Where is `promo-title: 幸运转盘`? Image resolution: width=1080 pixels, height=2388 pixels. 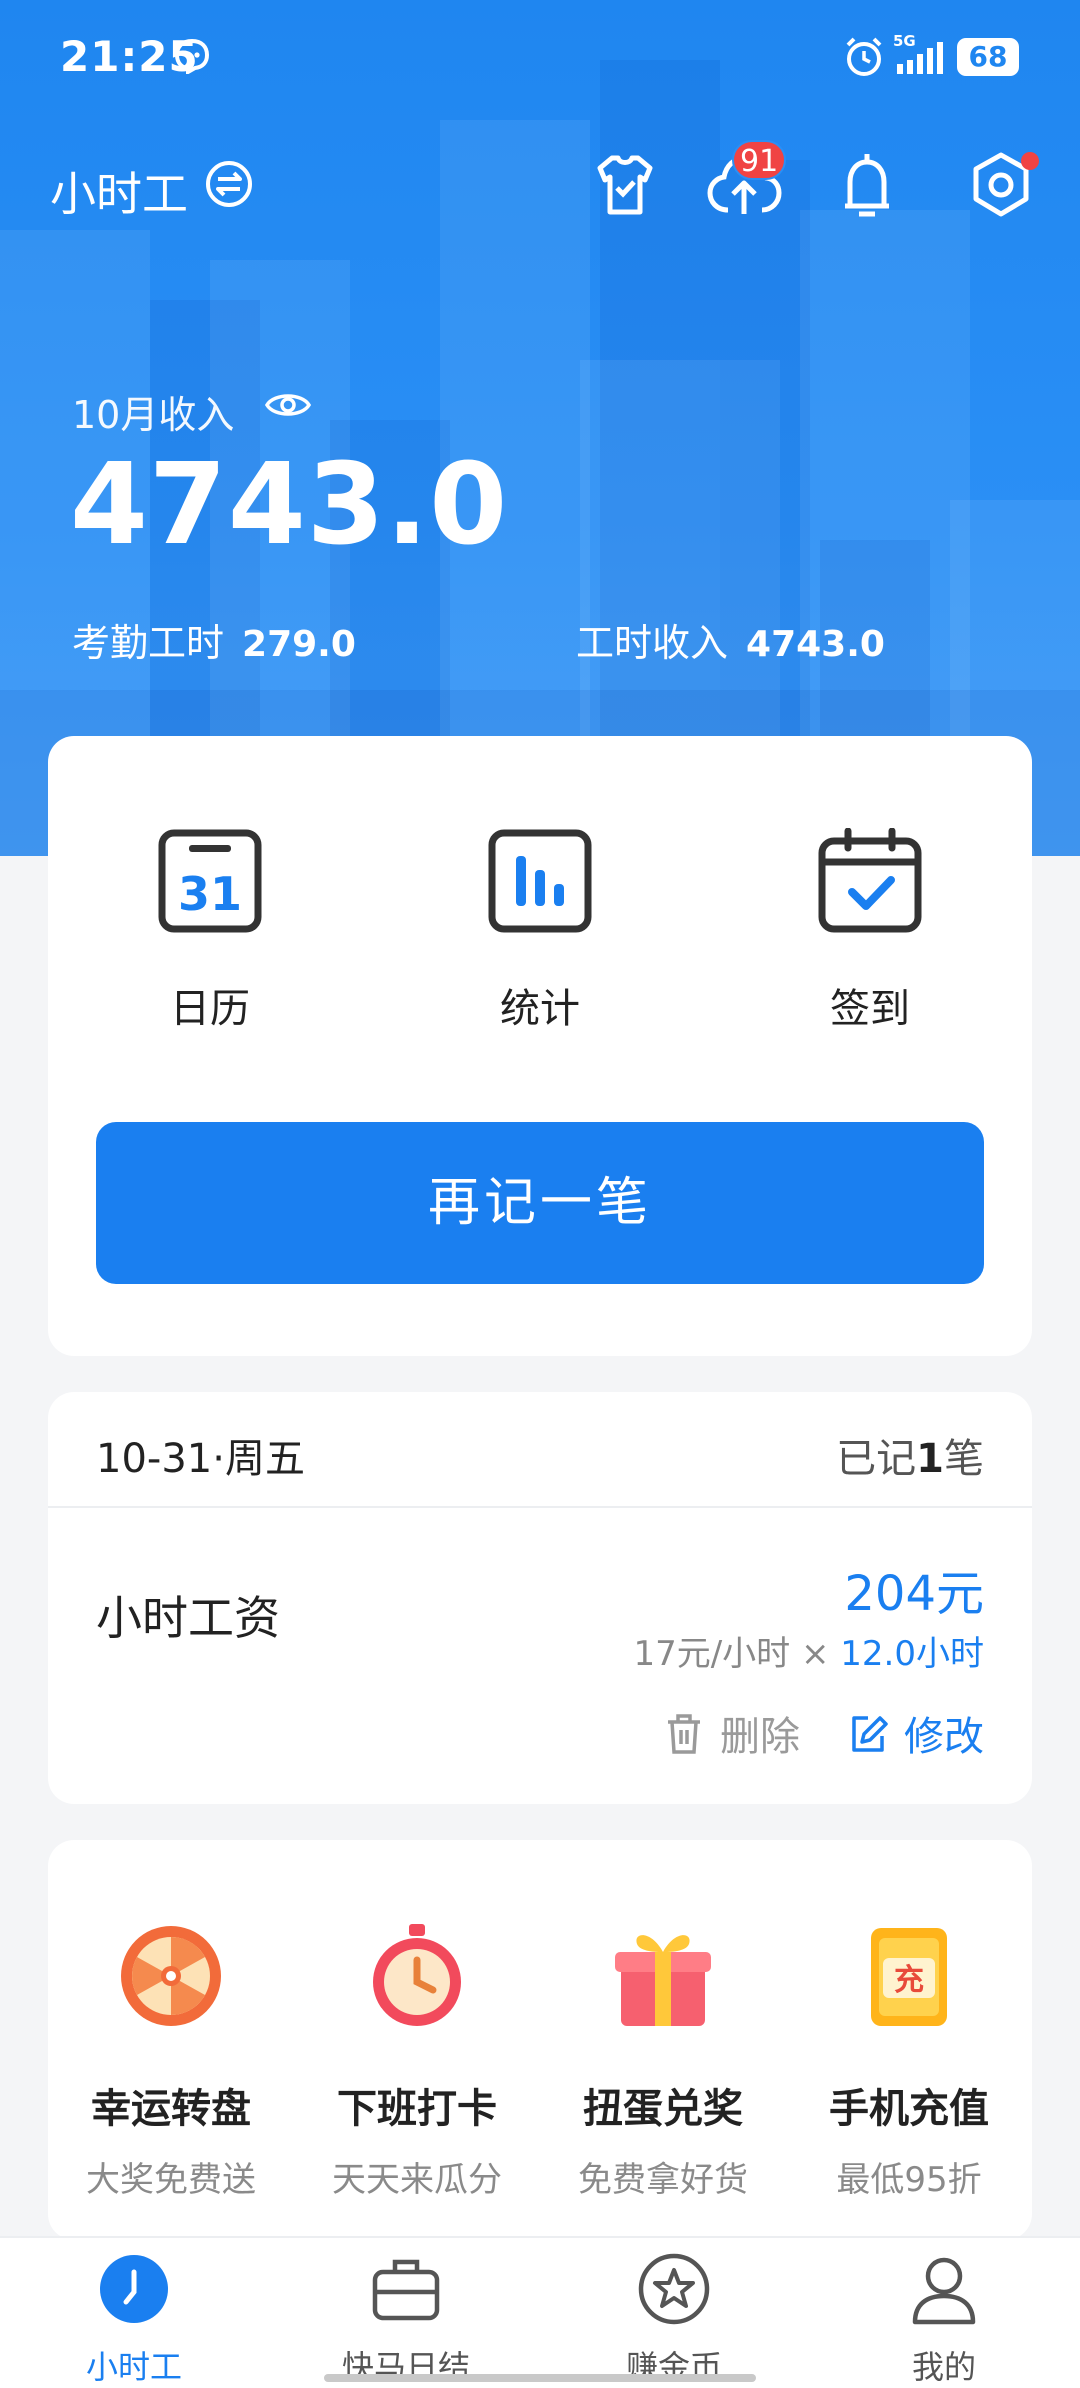 promo-title: 幸运转盘 is located at coordinates (171, 2109).